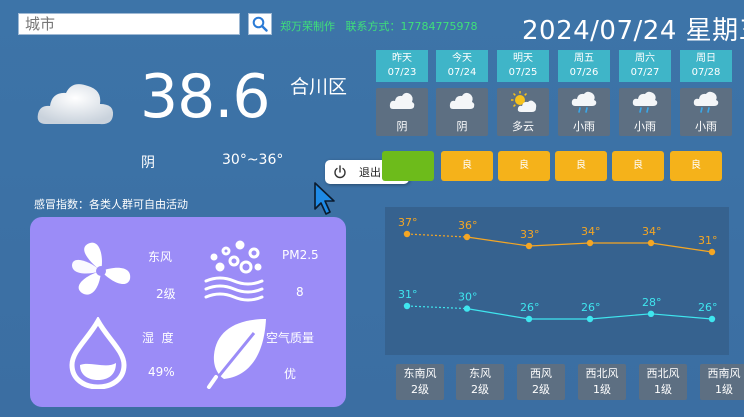  I want to click on aqi-badge-3: 良, so click(581, 166).